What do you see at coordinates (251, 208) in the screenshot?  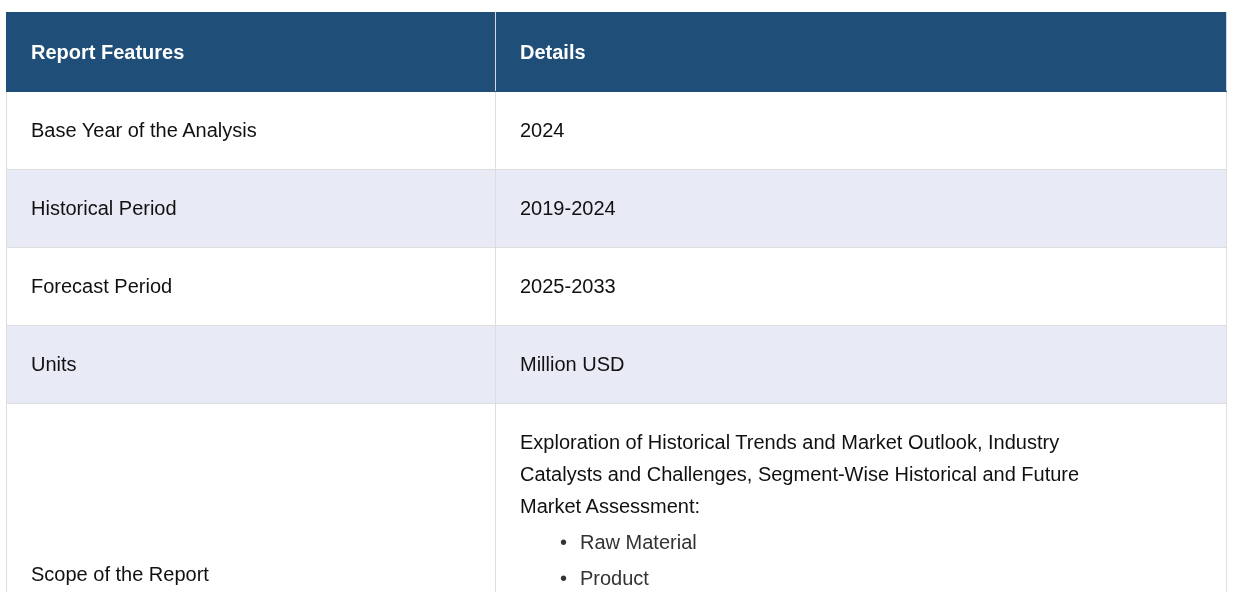 I see `table-cell: Historical Period` at bounding box center [251, 208].